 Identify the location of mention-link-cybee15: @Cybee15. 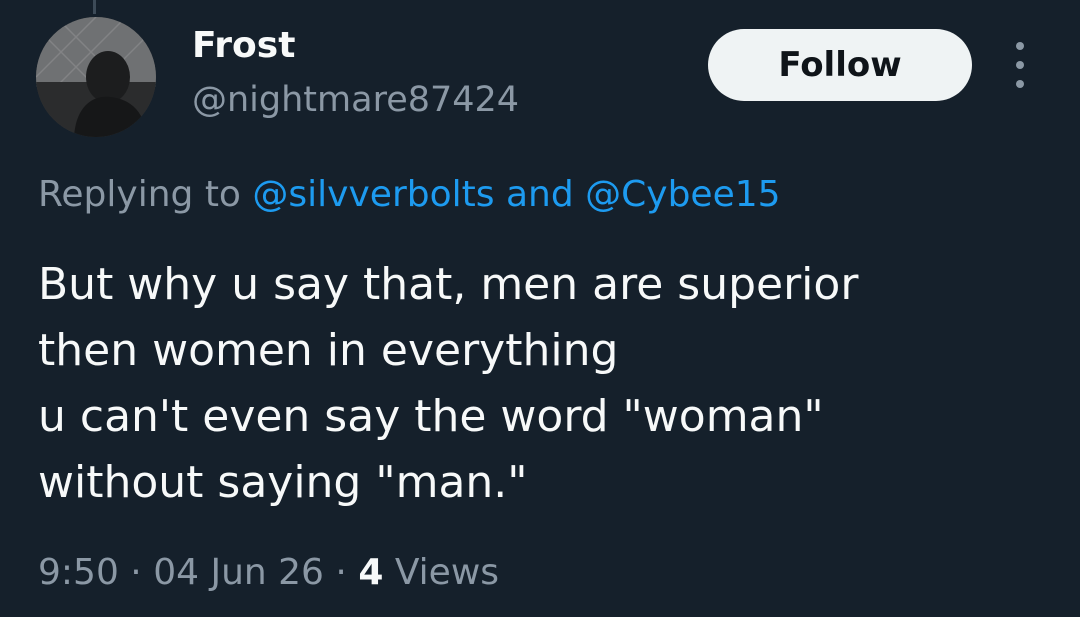
(682, 194).